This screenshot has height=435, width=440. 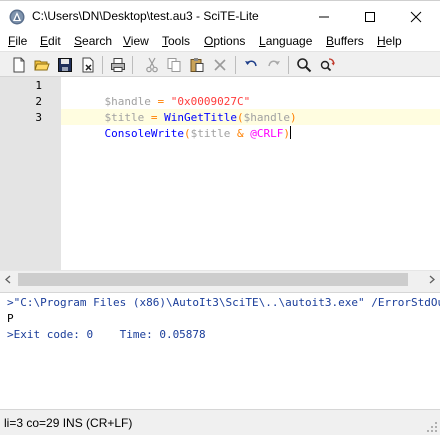 What do you see at coordinates (220, 422) in the screenshot?
I see `status-bar: li=3 co=29 INS (CR+LF)` at bounding box center [220, 422].